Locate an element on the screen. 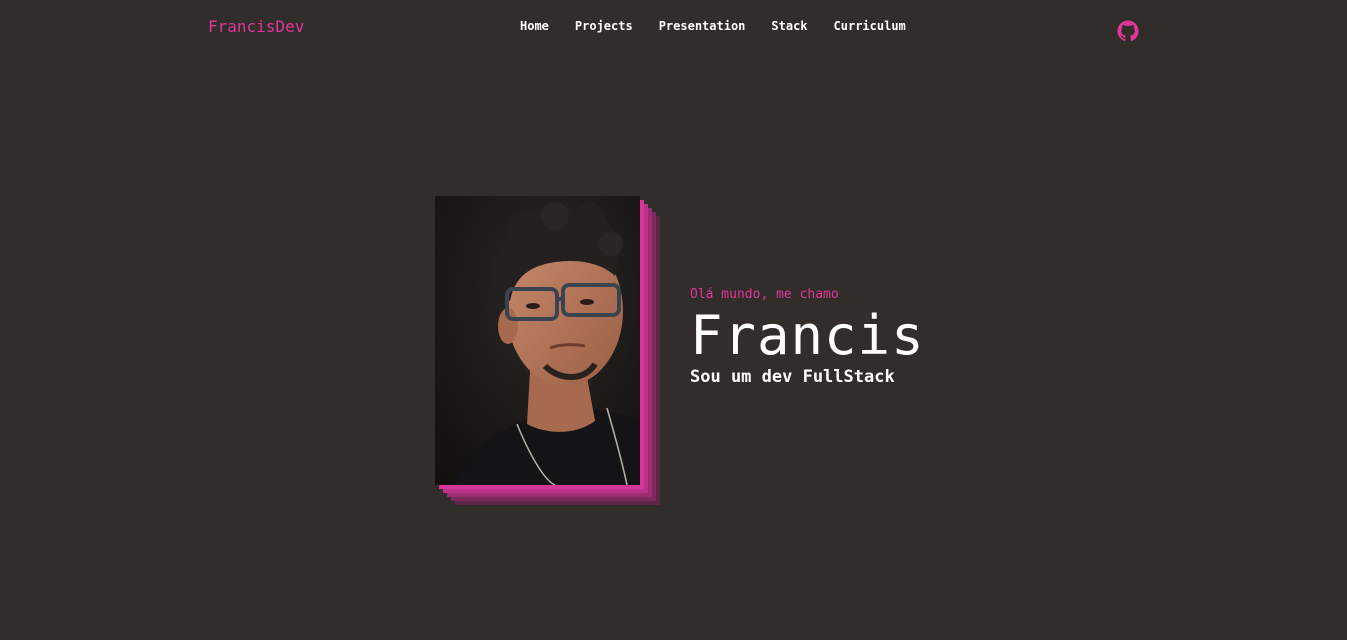  profile-photo is located at coordinates (537, 340).